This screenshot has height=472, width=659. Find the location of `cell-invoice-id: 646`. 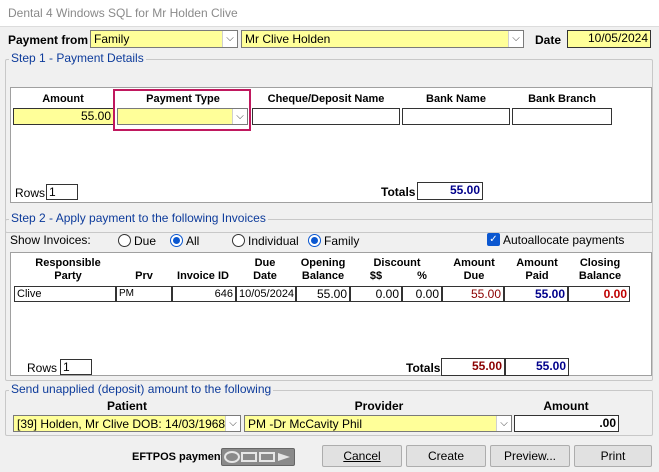

cell-invoice-id: 646 is located at coordinates (204, 294).